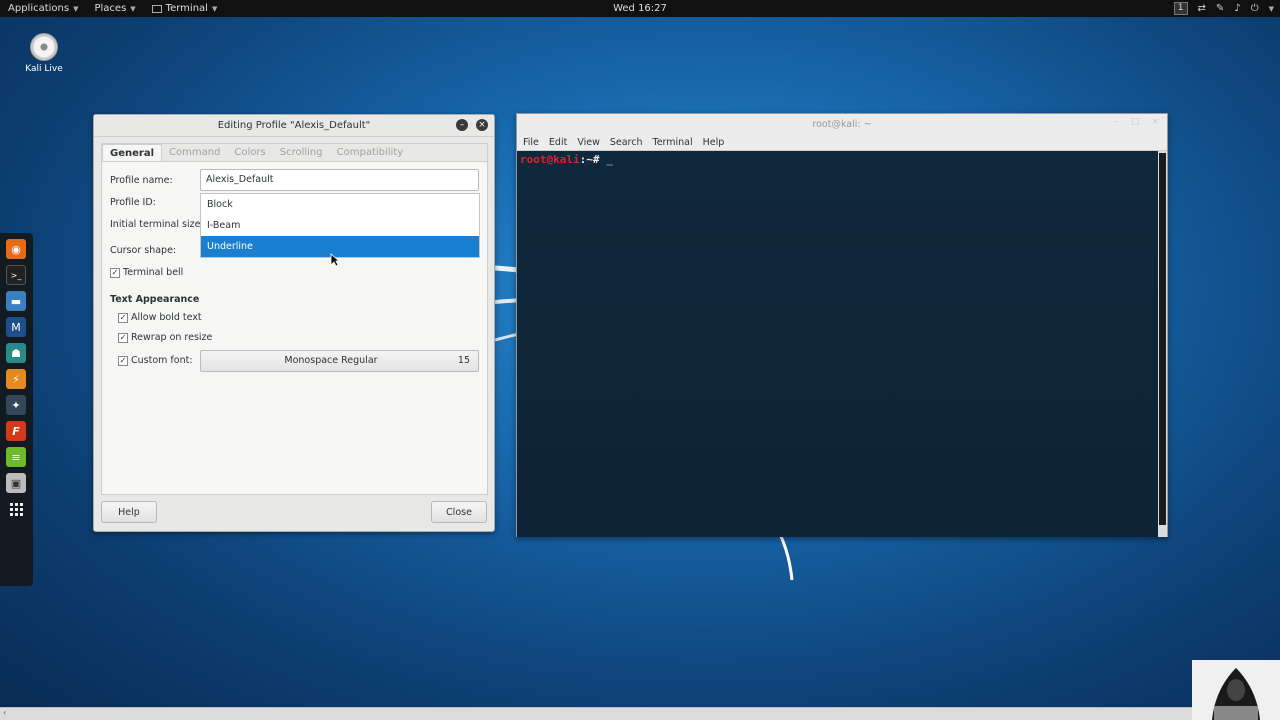 This screenshot has height=720, width=1280. What do you see at coordinates (16, 457) in the screenshot?
I see `notes-icon: ≡` at bounding box center [16, 457].